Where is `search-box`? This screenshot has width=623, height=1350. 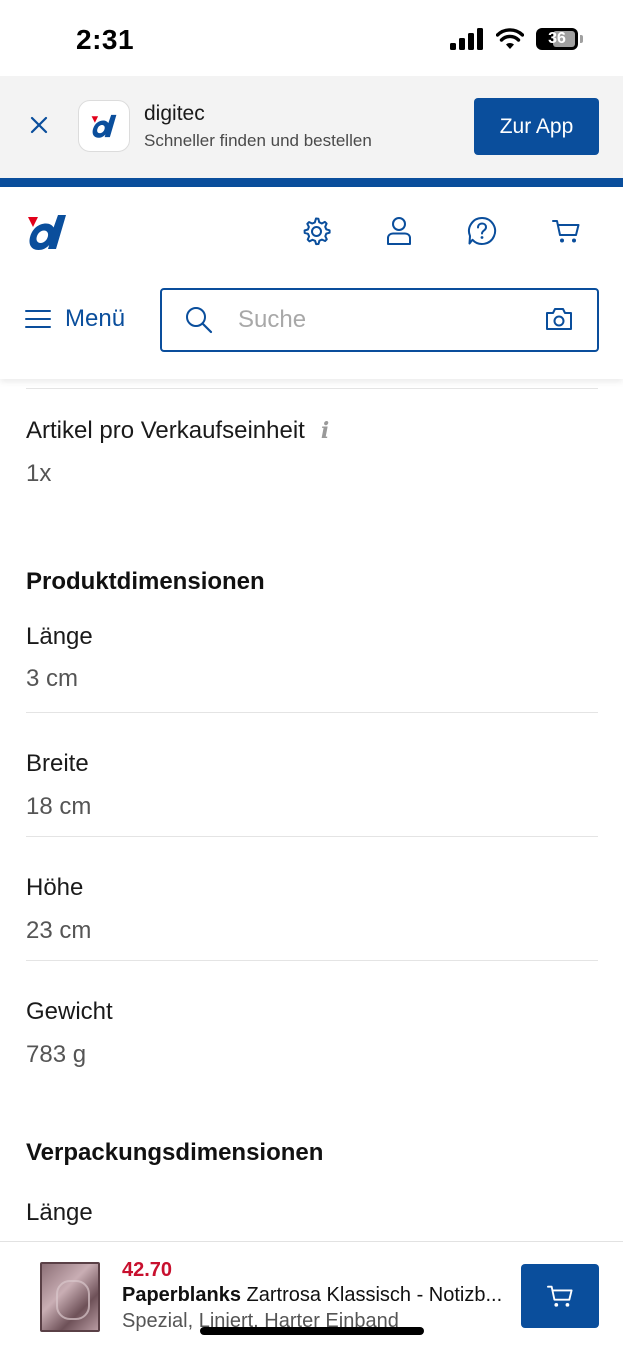
search-box is located at coordinates (379, 320).